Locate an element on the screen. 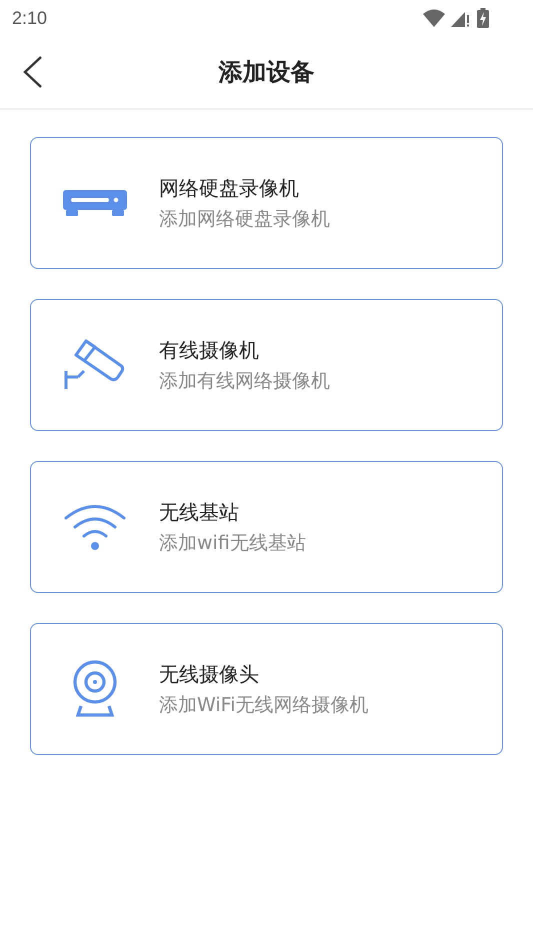 The image size is (533, 948). page-title: 添加设备 is located at coordinates (266, 72).